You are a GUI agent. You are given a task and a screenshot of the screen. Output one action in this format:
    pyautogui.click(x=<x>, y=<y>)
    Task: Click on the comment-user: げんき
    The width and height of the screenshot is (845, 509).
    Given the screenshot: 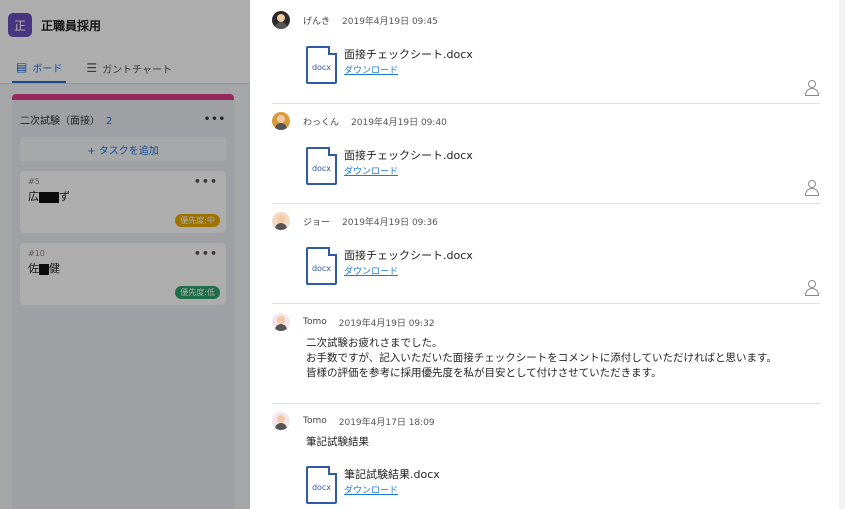 What is the action you would take?
    pyautogui.click(x=317, y=21)
    